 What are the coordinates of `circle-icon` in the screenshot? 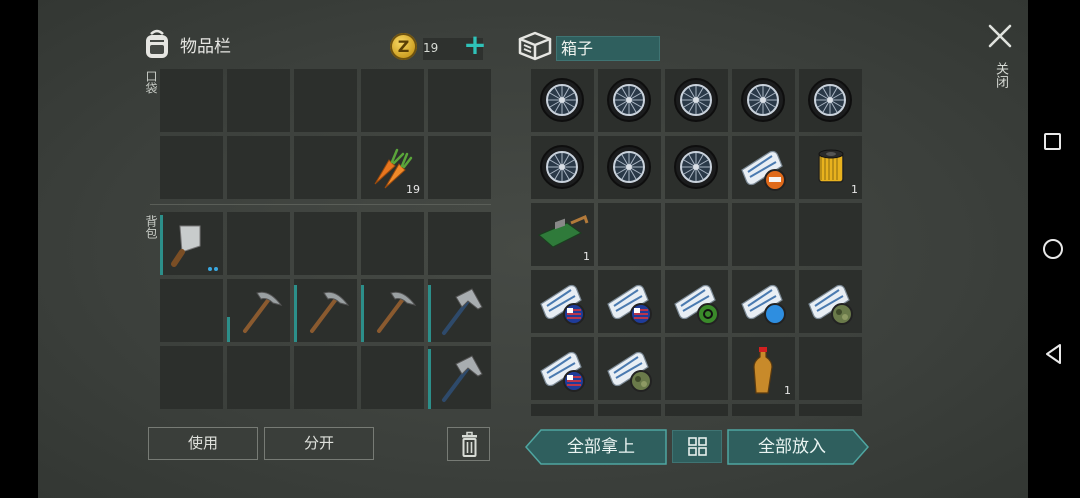 It's located at (1053, 249).